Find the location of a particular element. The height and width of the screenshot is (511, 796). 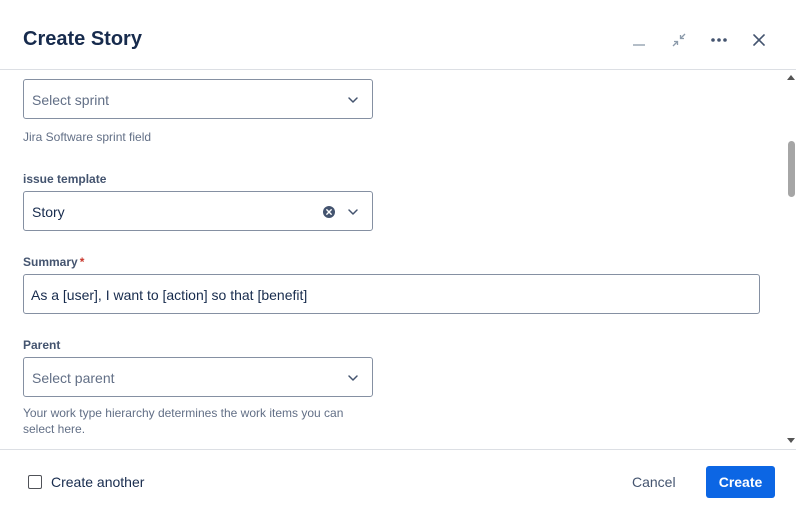

dialog-header: Create Story is located at coordinates (398, 35).